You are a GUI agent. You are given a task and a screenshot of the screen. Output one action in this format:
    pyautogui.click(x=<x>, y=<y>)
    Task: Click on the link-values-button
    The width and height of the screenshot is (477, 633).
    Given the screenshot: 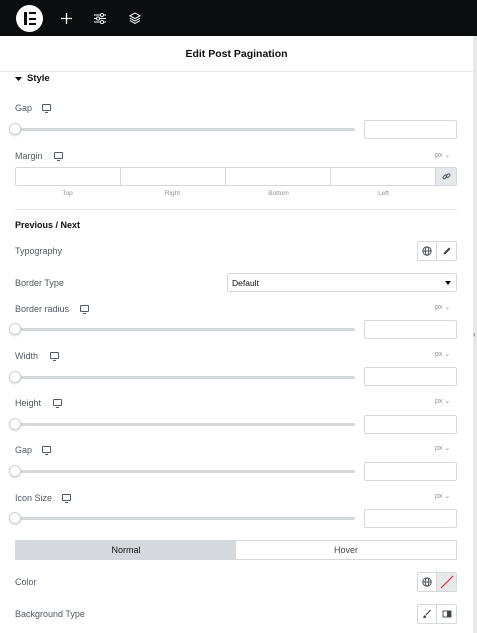 What is the action you would take?
    pyautogui.click(x=446, y=176)
    